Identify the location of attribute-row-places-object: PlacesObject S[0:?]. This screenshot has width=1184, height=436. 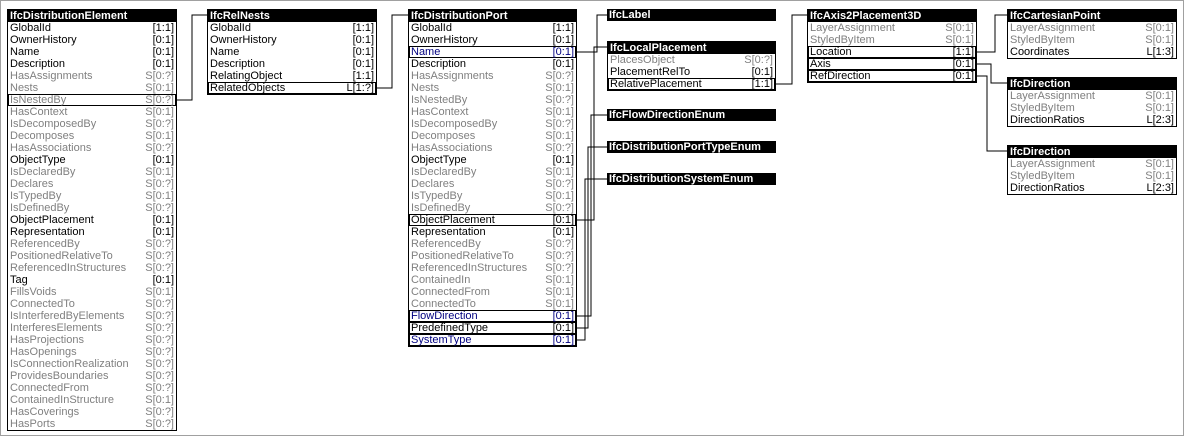
(691, 60).